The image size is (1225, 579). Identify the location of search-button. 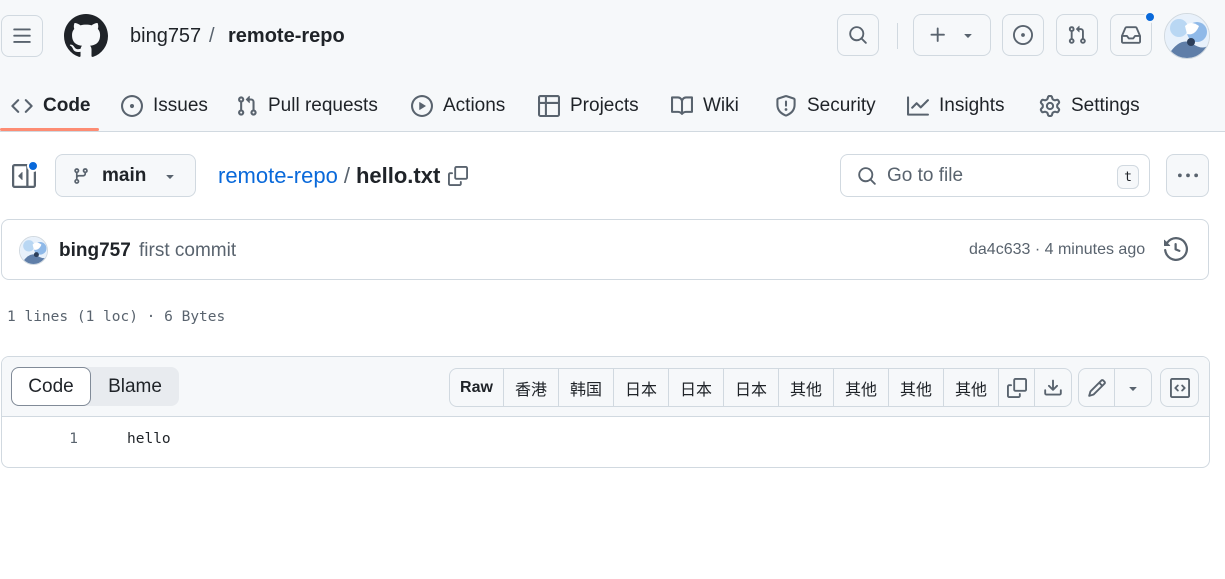
(858, 35).